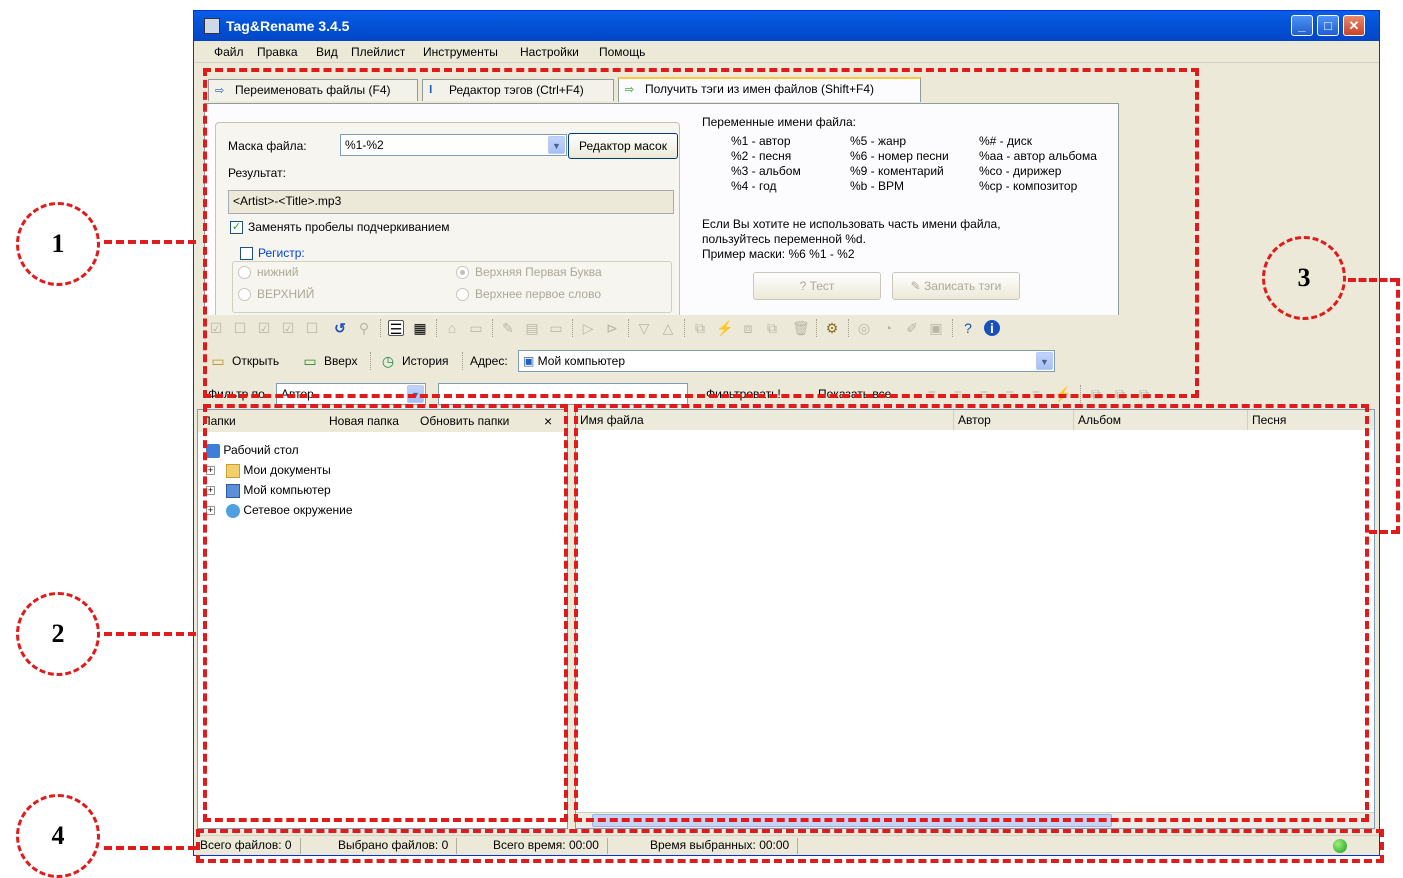 The width and height of the screenshot is (1403, 878). What do you see at coordinates (1384, 532) in the screenshot?
I see `annotation-leader-3-bottom` at bounding box center [1384, 532].